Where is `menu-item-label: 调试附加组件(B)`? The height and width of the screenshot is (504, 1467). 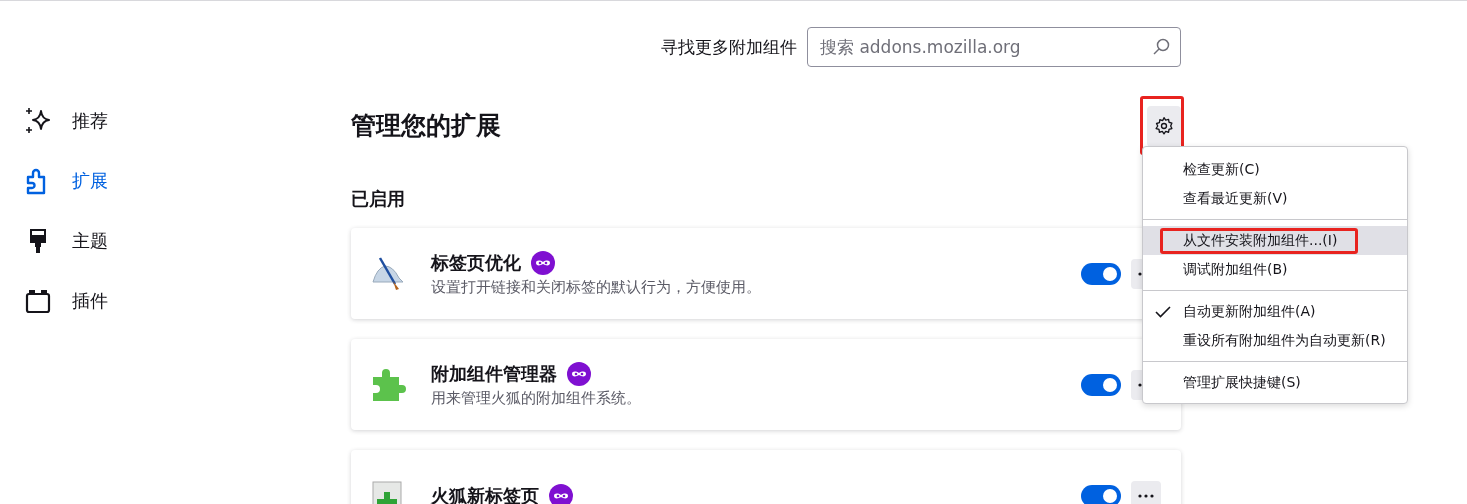 menu-item-label: 调试附加组件(B) is located at coordinates (1235, 269).